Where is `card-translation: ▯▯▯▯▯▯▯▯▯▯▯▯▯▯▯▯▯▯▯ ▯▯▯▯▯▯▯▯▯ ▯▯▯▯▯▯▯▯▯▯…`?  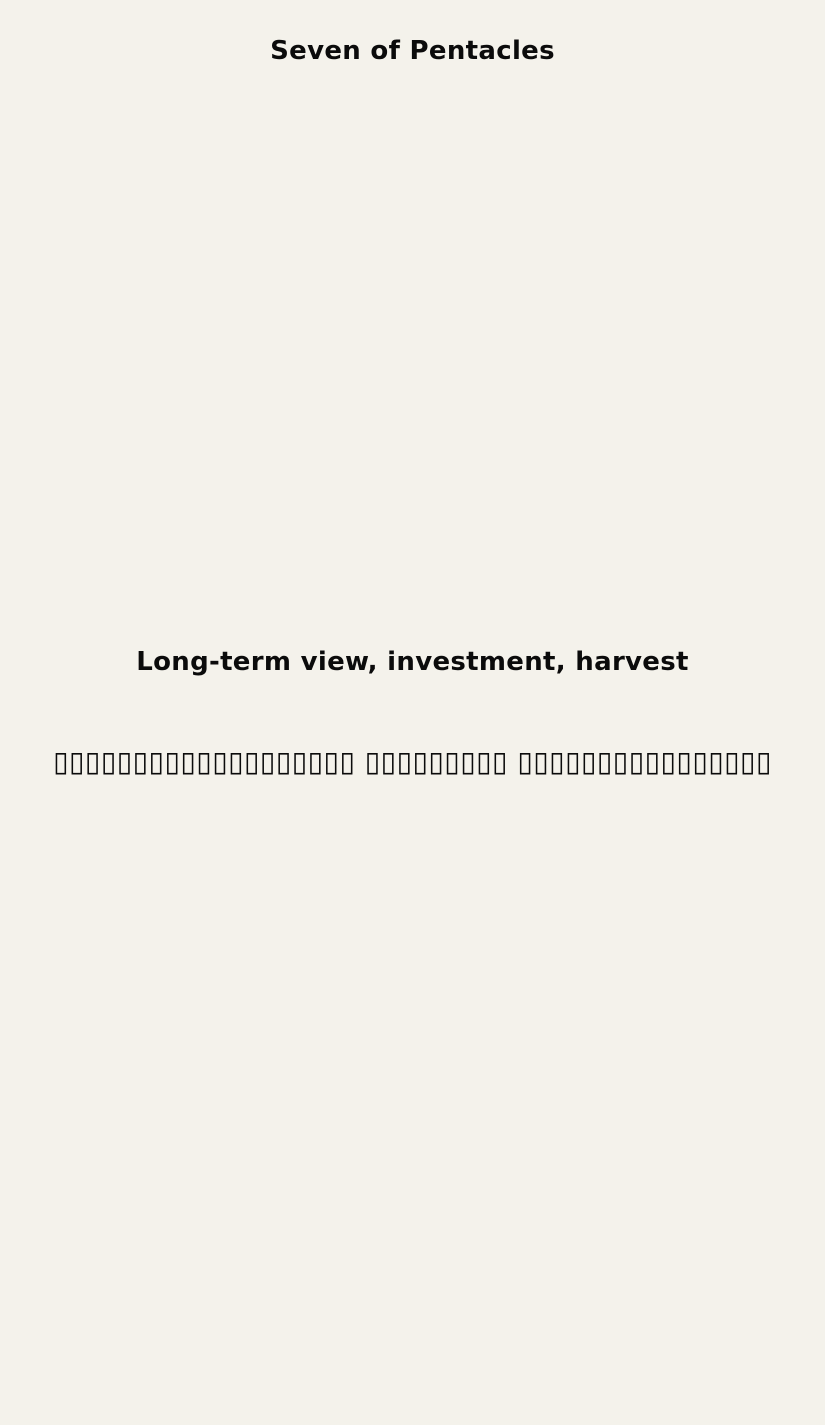
card-translation: ▯▯▯▯▯▯▯▯▯▯▯▯▯▯▯▯▯▯▯ ▯▯▯▯▯▯▯▯▯ ▯▯▯▯▯▯▯▯▯▯… is located at coordinates (412, 761).